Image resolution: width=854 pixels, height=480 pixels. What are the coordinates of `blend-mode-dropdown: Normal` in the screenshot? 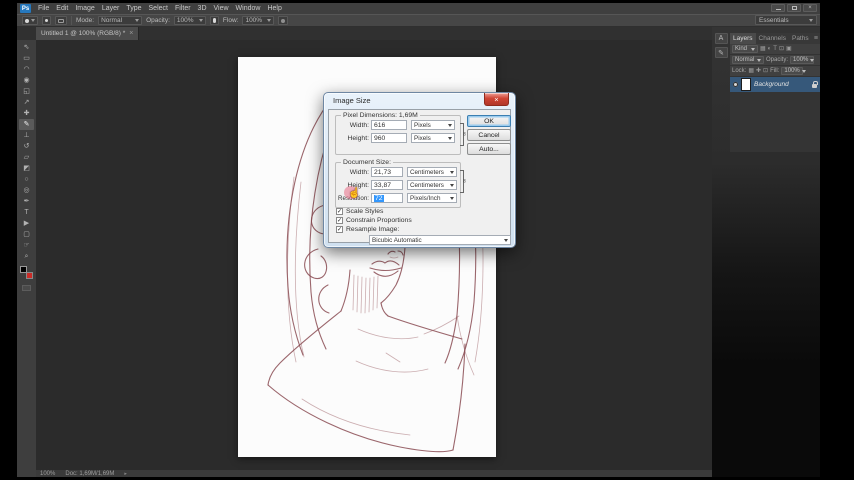 It's located at (748, 60).